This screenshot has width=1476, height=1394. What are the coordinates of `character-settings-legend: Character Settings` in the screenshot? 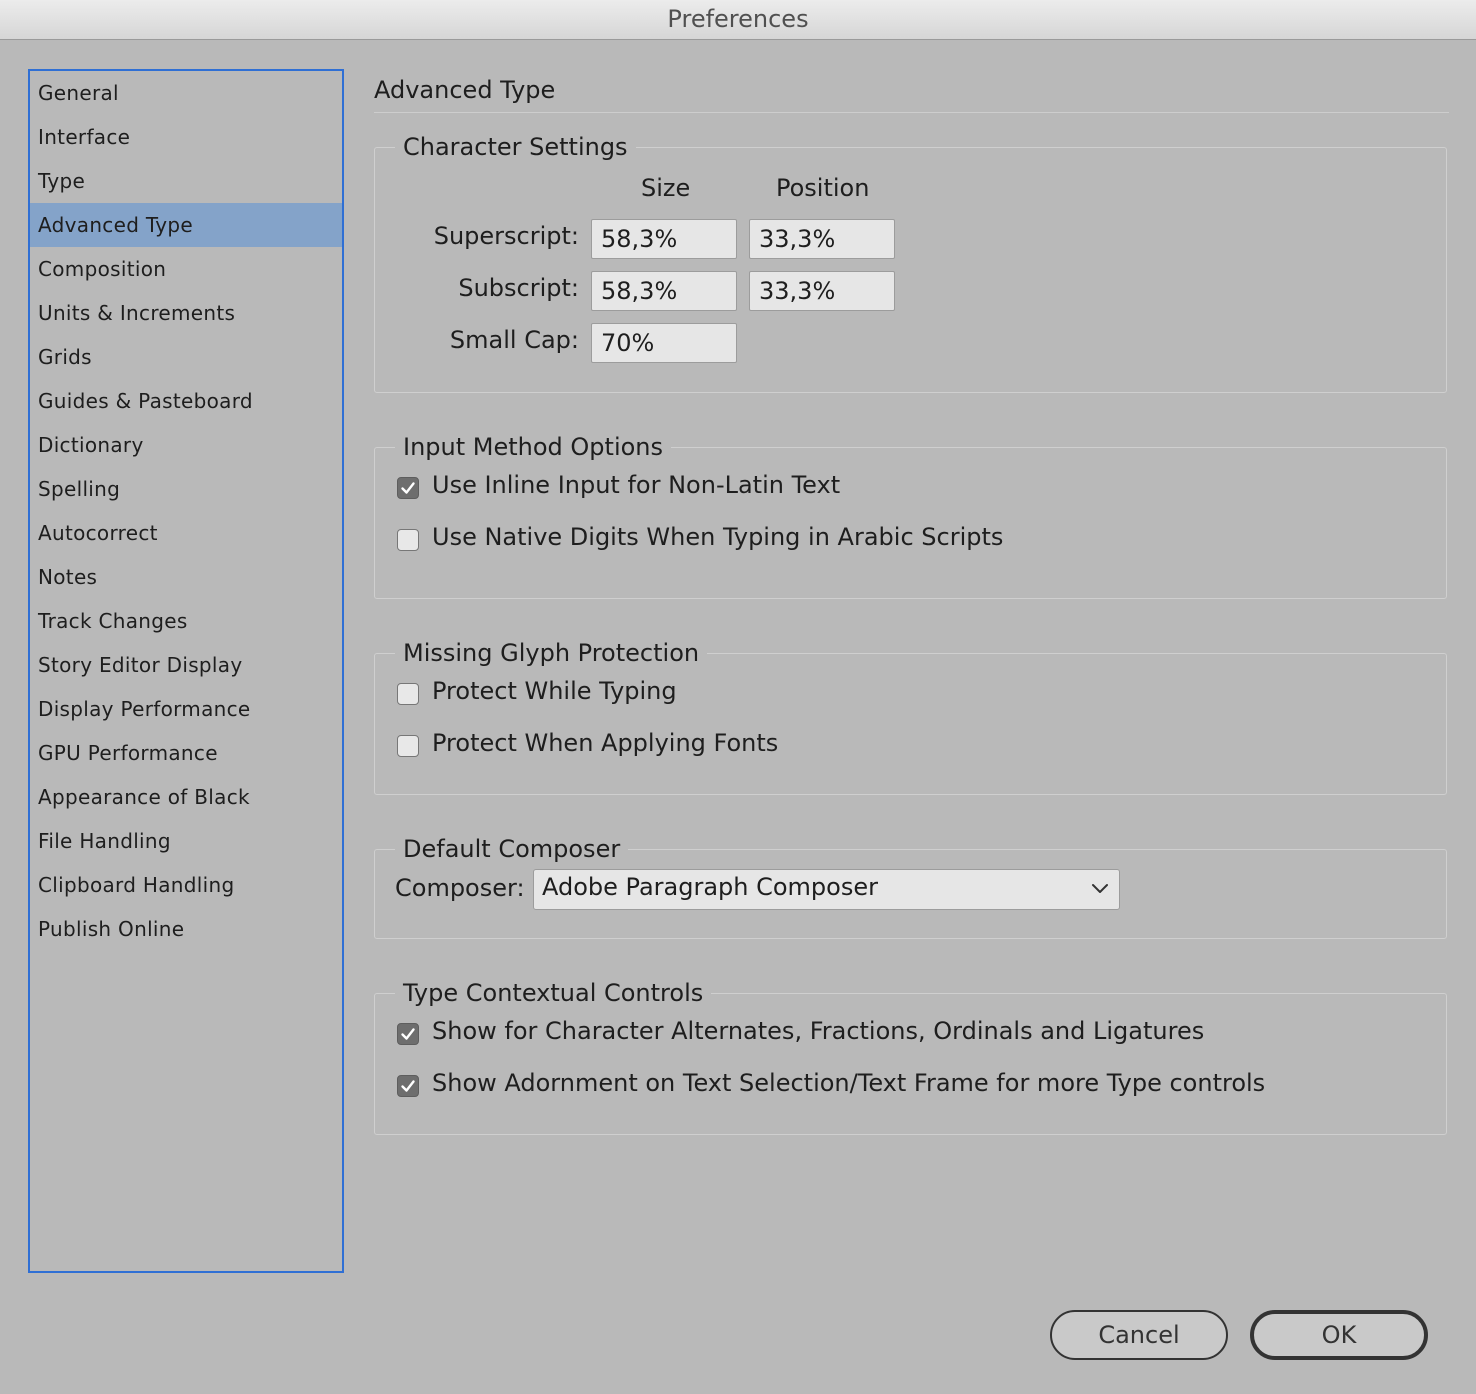 It's located at (515, 147).